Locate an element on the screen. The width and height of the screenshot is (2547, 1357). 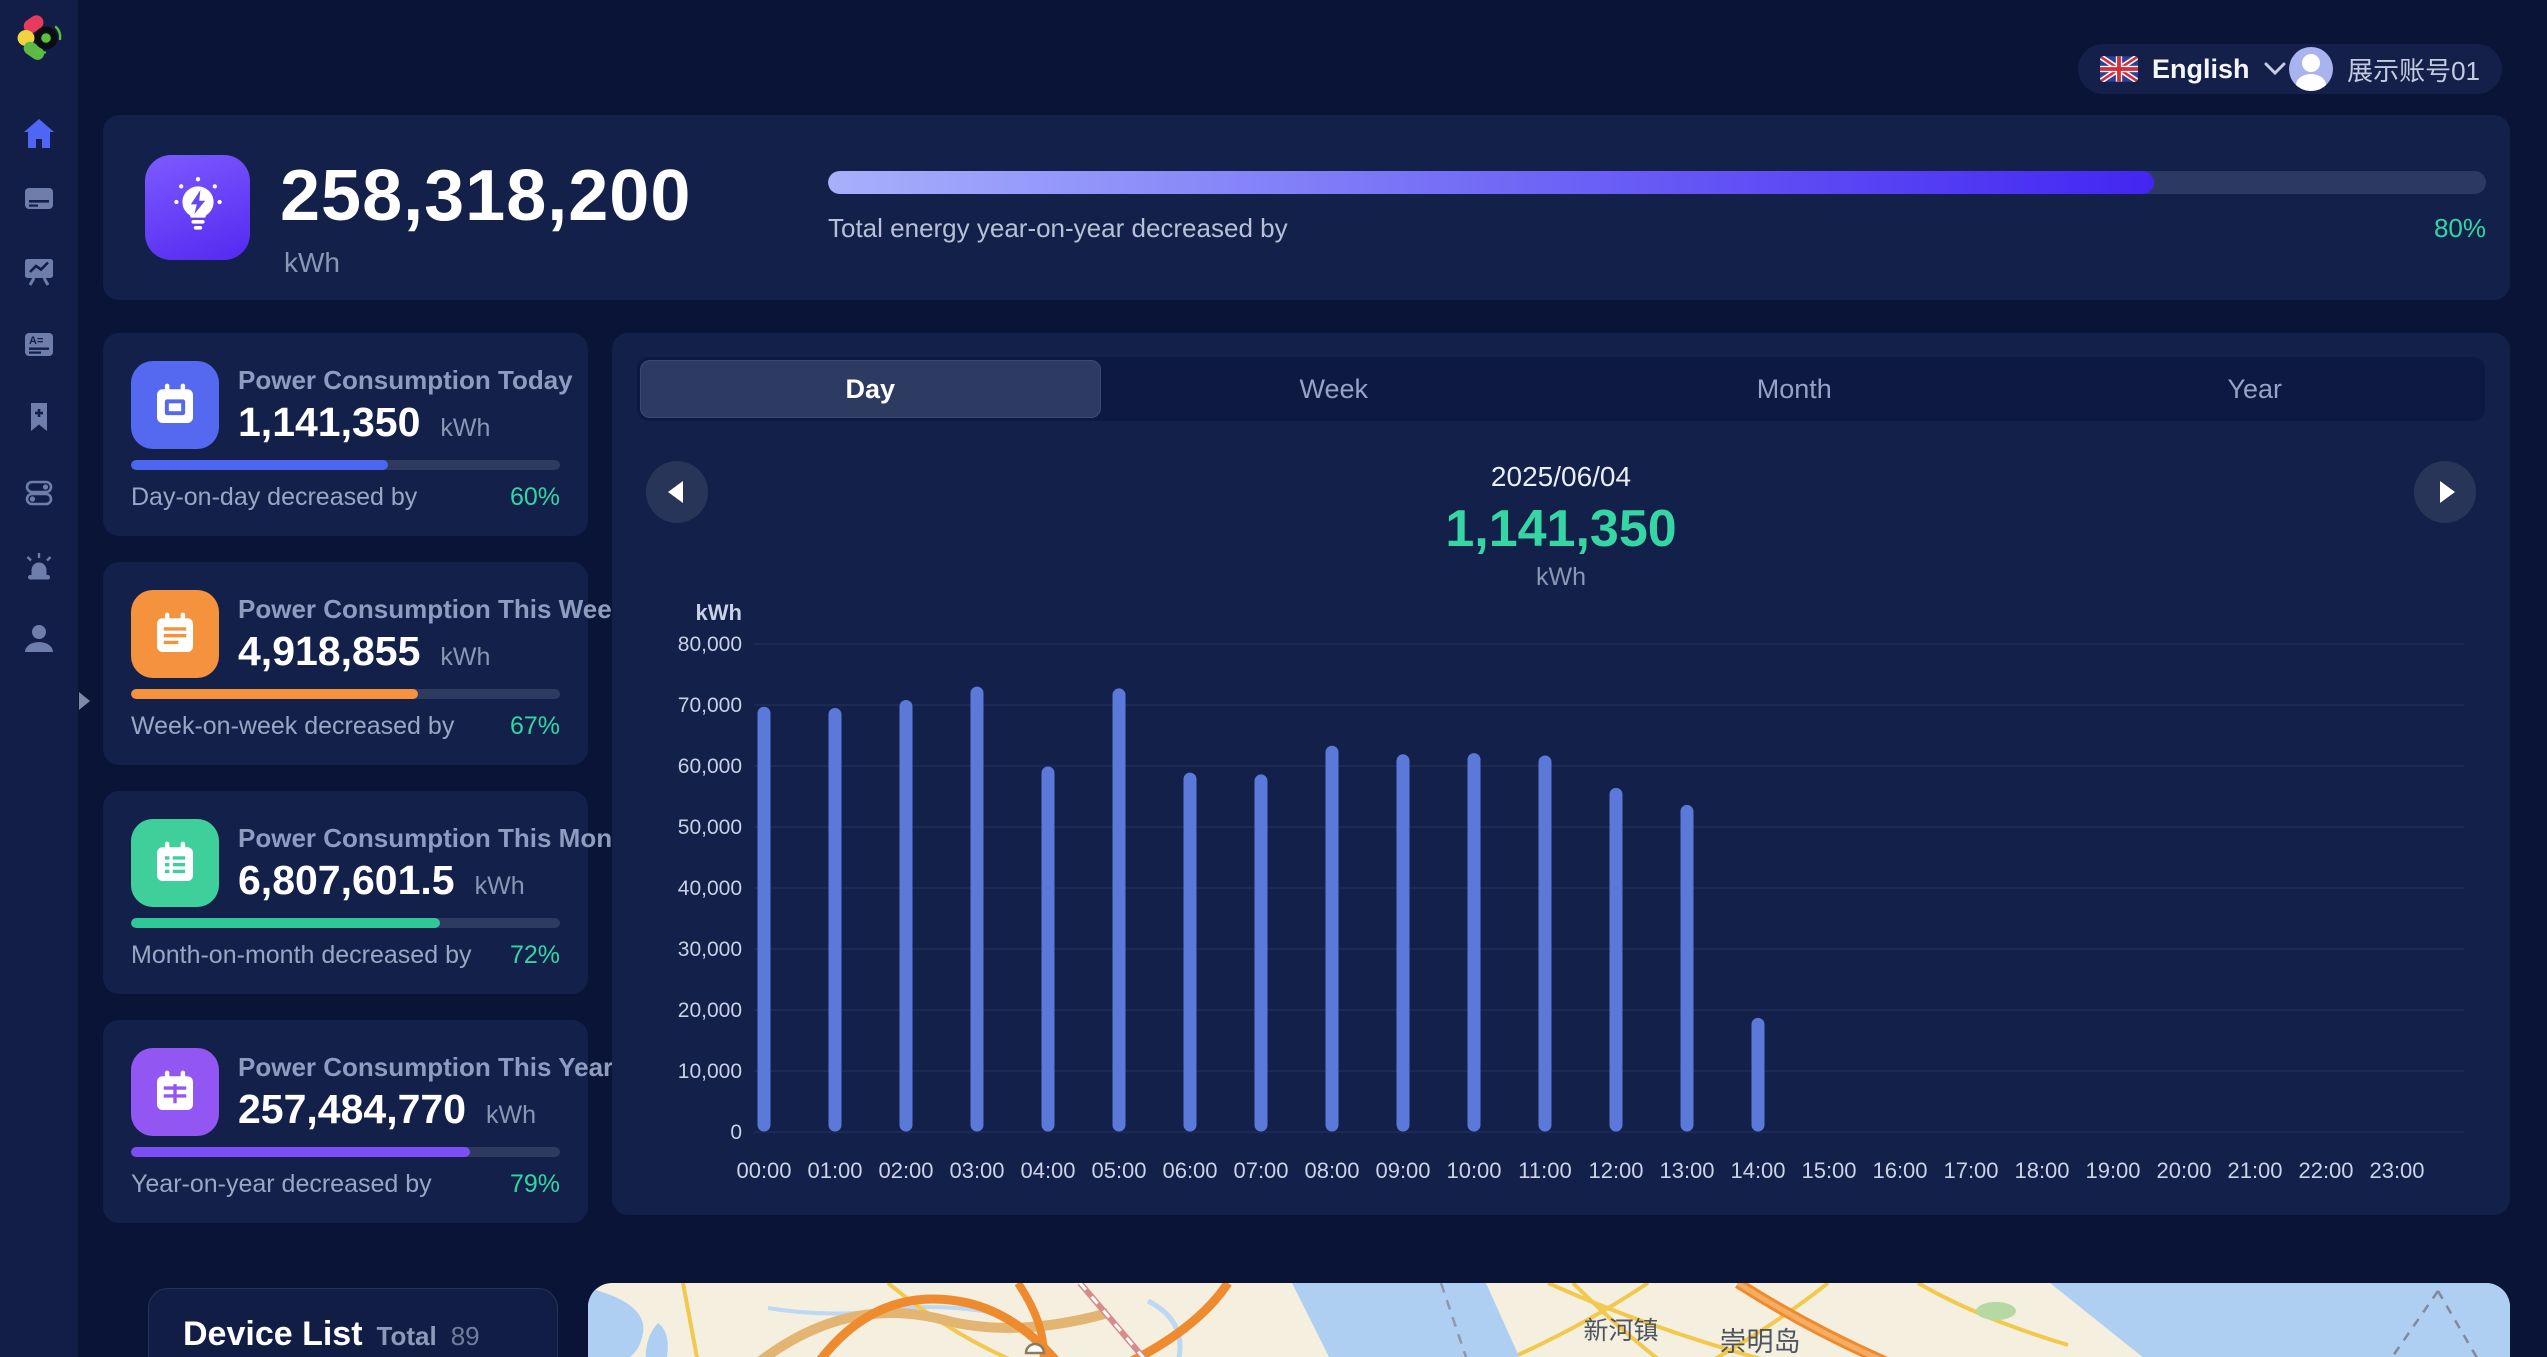
sidebar: A= is located at coordinates (39, 678).